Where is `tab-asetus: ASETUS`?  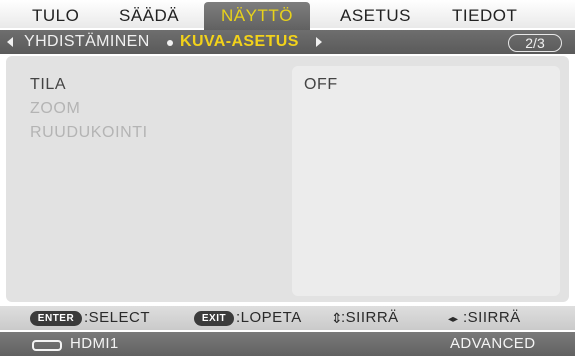
tab-asetus: ASETUS is located at coordinates (375, 16).